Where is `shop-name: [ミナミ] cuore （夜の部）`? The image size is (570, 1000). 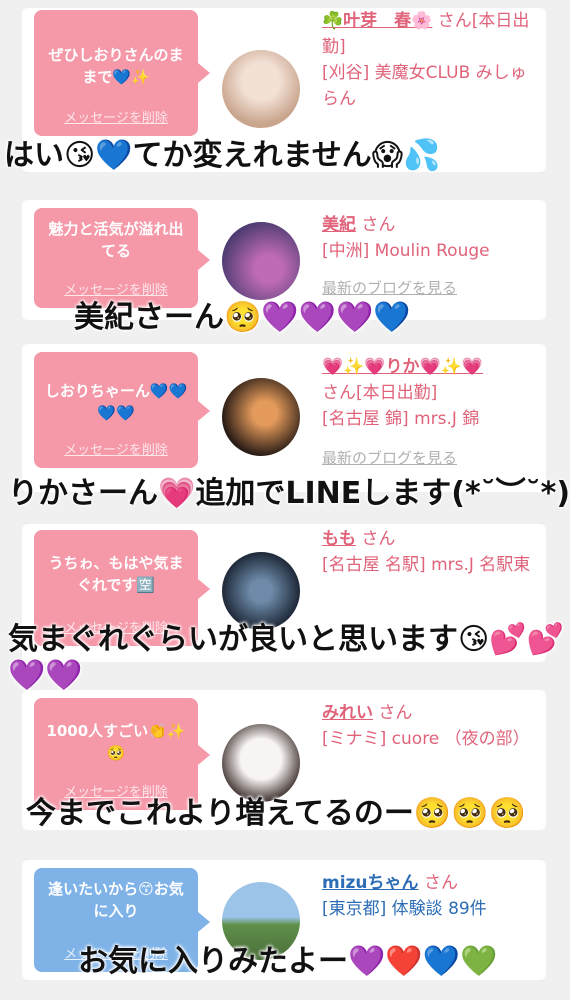 shop-name: [ミナミ] cuore （夜の部） is located at coordinates (426, 739).